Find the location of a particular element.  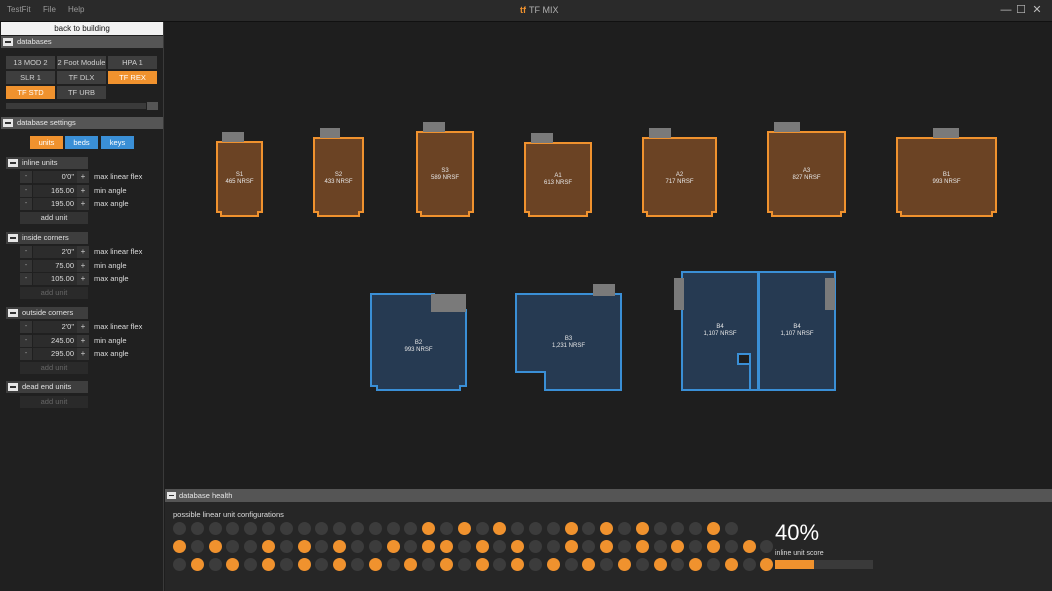

param-value: 2'0" is located at coordinates (55, 252).